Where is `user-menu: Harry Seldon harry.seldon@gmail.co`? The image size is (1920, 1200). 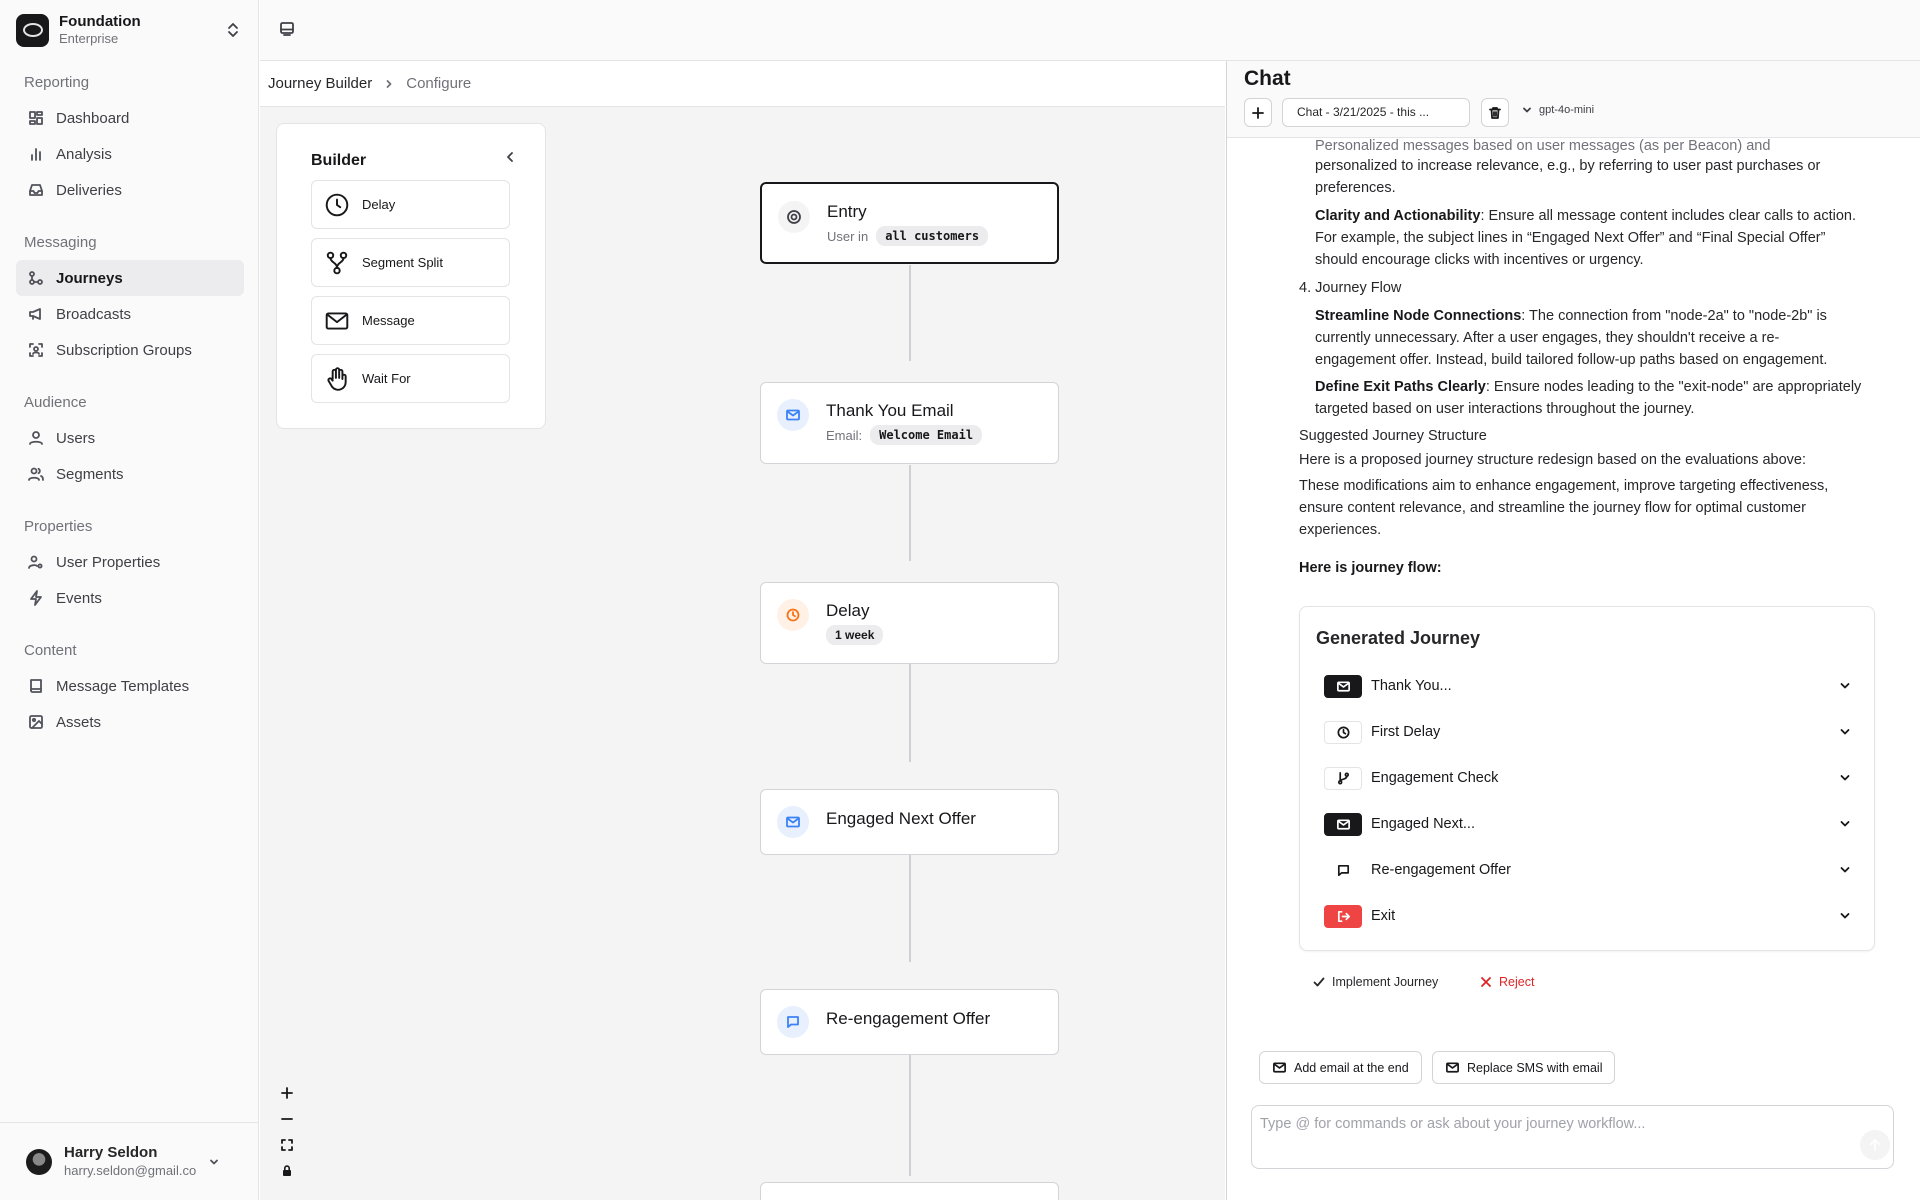
user-menu: Harry Seldon harry.seldon@gmail.co is located at coordinates (129, 1161).